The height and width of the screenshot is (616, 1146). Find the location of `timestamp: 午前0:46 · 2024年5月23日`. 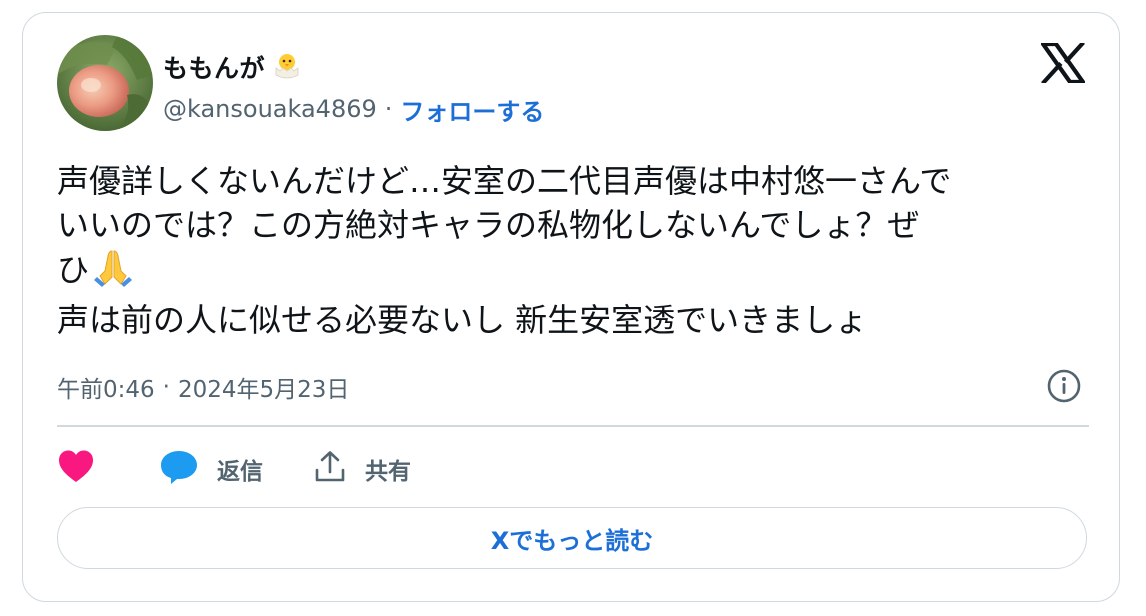

timestamp: 午前0:46 · 2024年5月23日 is located at coordinates (203, 387).